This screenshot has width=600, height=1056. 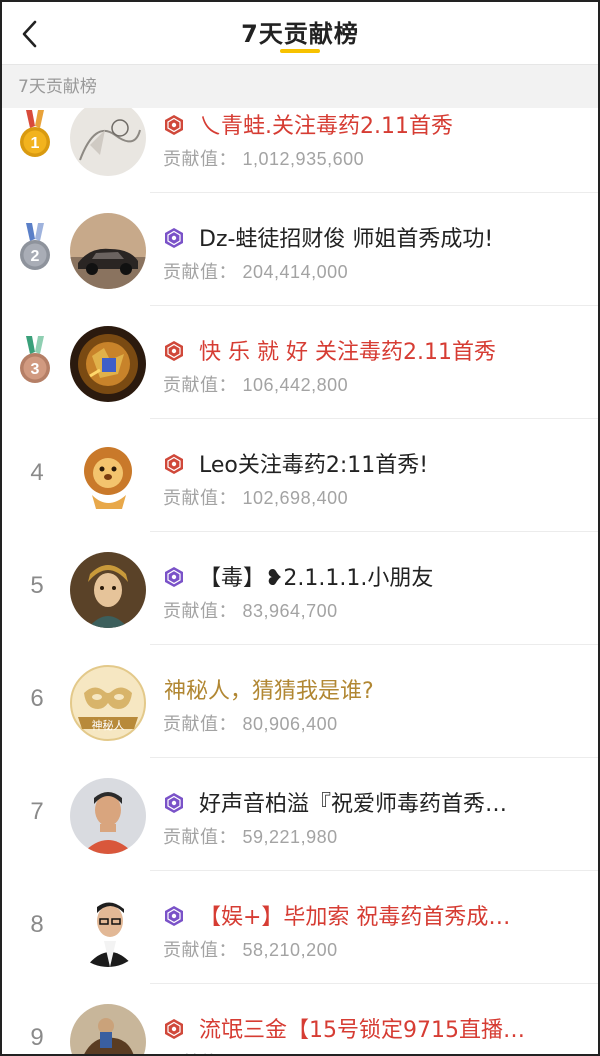 What do you see at coordinates (108, 703) in the screenshot?
I see `avatar: 神秘人` at bounding box center [108, 703].